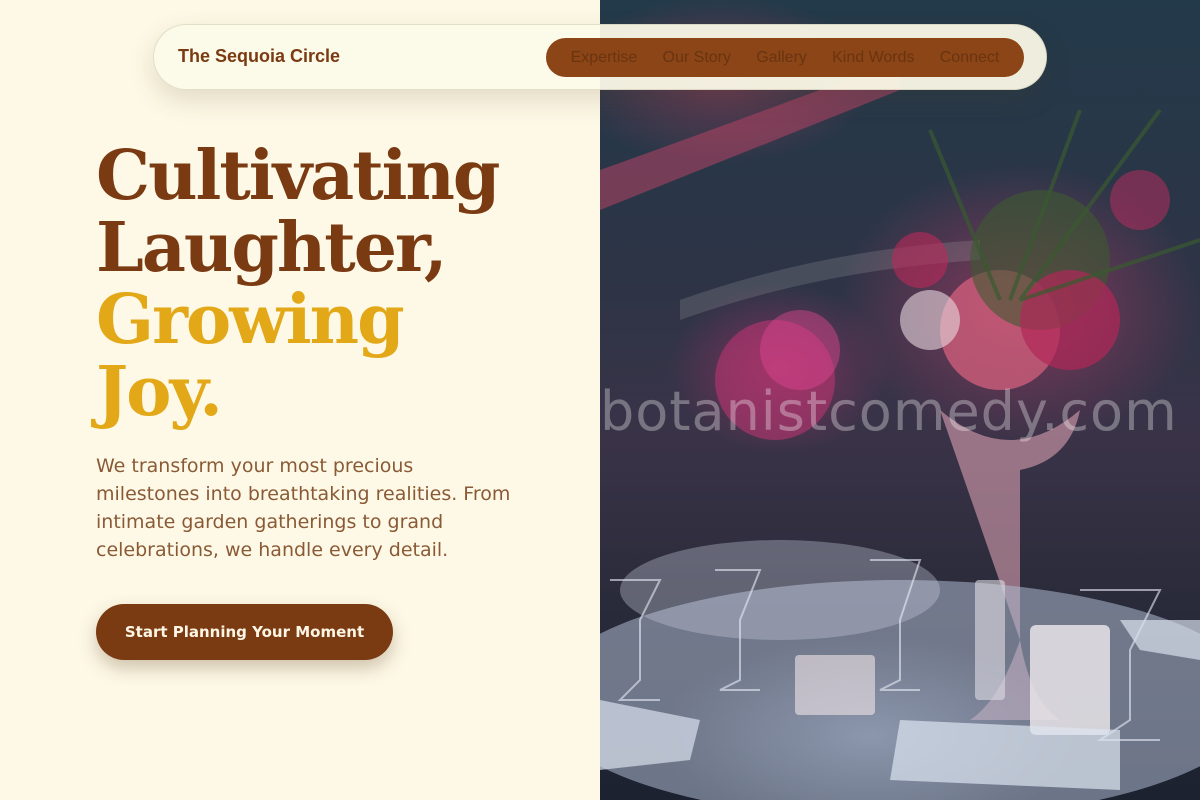 Image resolution: width=1200 pixels, height=800 pixels. Describe the element at coordinates (259, 56) in the screenshot. I see `brand-name: The Sequoia Circle` at that location.